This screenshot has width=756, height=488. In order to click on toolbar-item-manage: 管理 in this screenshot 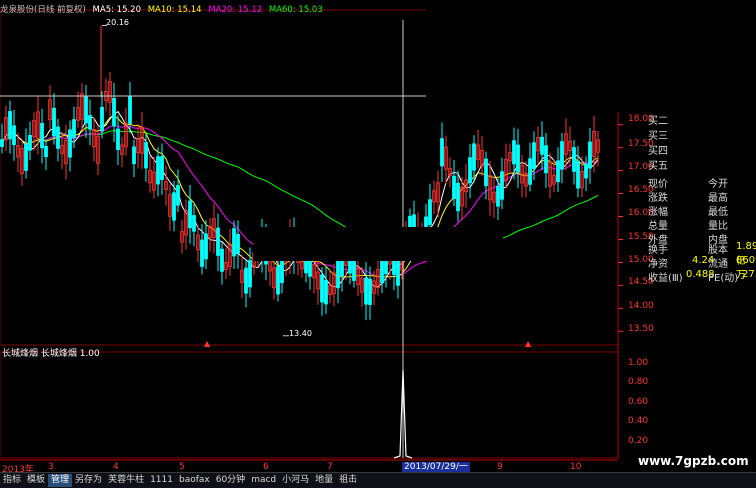, I will do `click(60, 480)`.